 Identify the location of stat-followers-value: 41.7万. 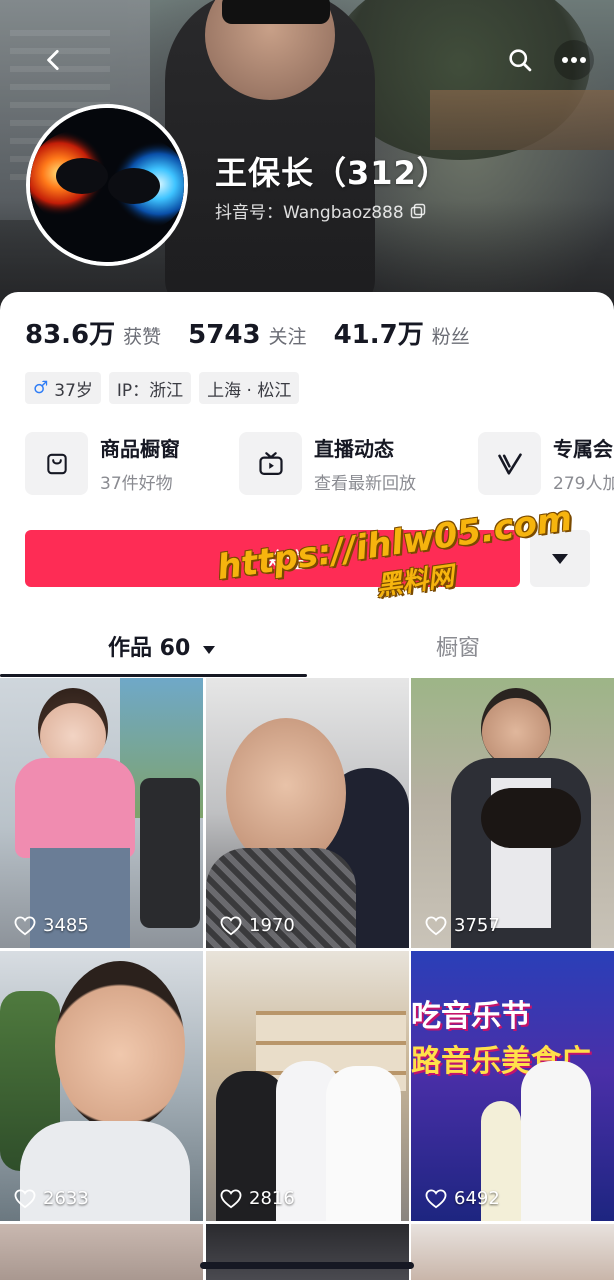
(378, 335).